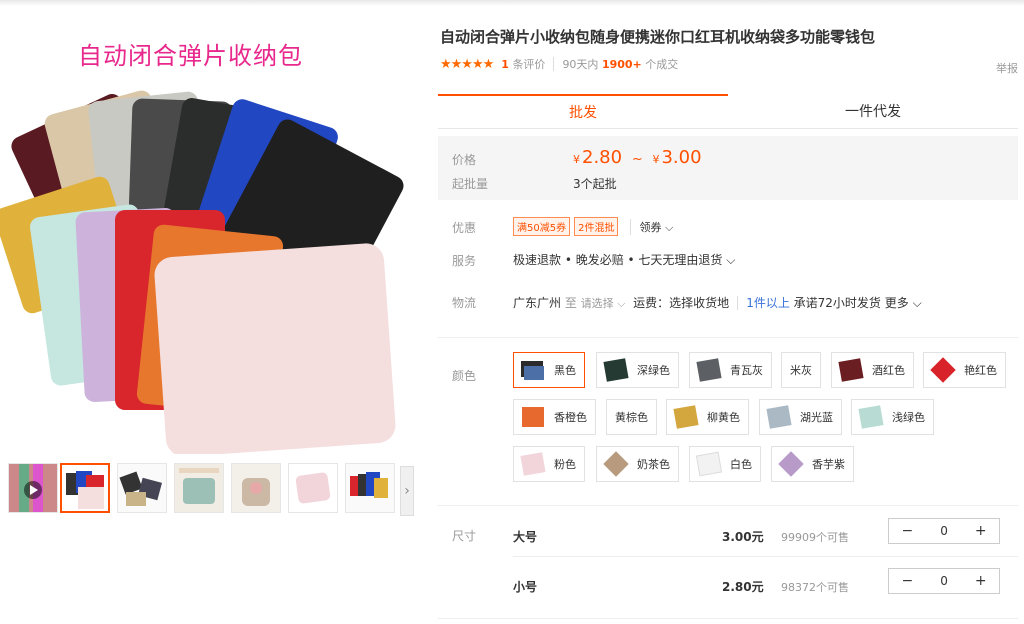 Image resolution: width=1024 pixels, height=624 pixels. What do you see at coordinates (815, 587) in the screenshot?
I see `size-stock: 98372个可售` at bounding box center [815, 587].